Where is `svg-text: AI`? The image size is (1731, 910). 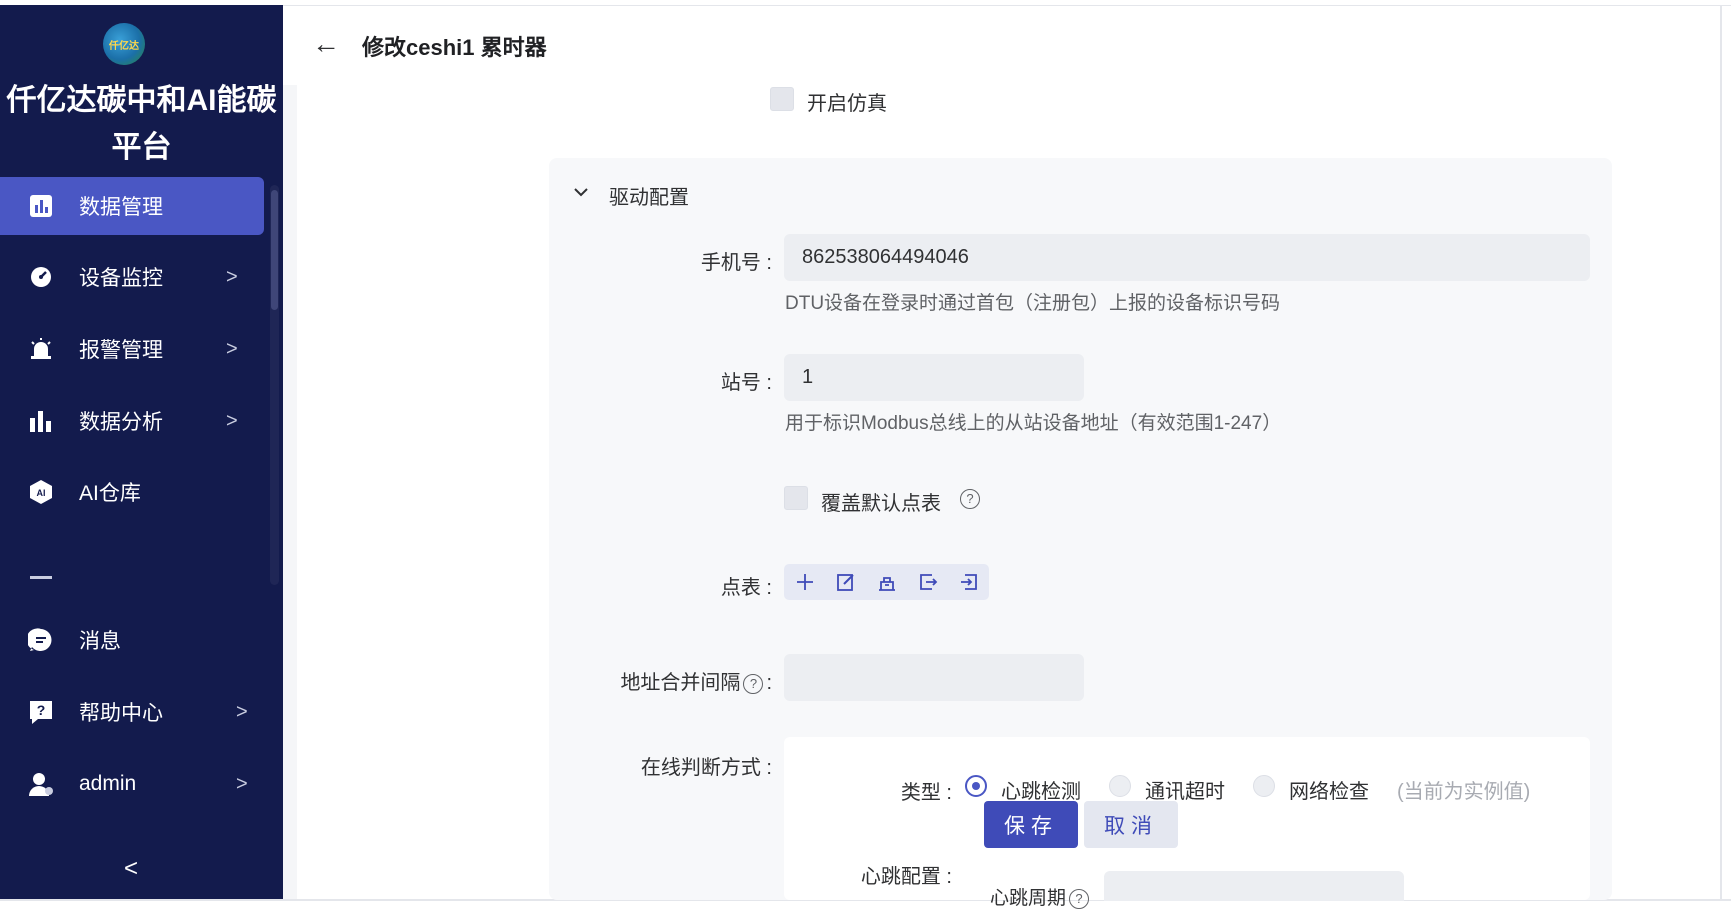
svg-text: AI is located at coordinates (41, 493).